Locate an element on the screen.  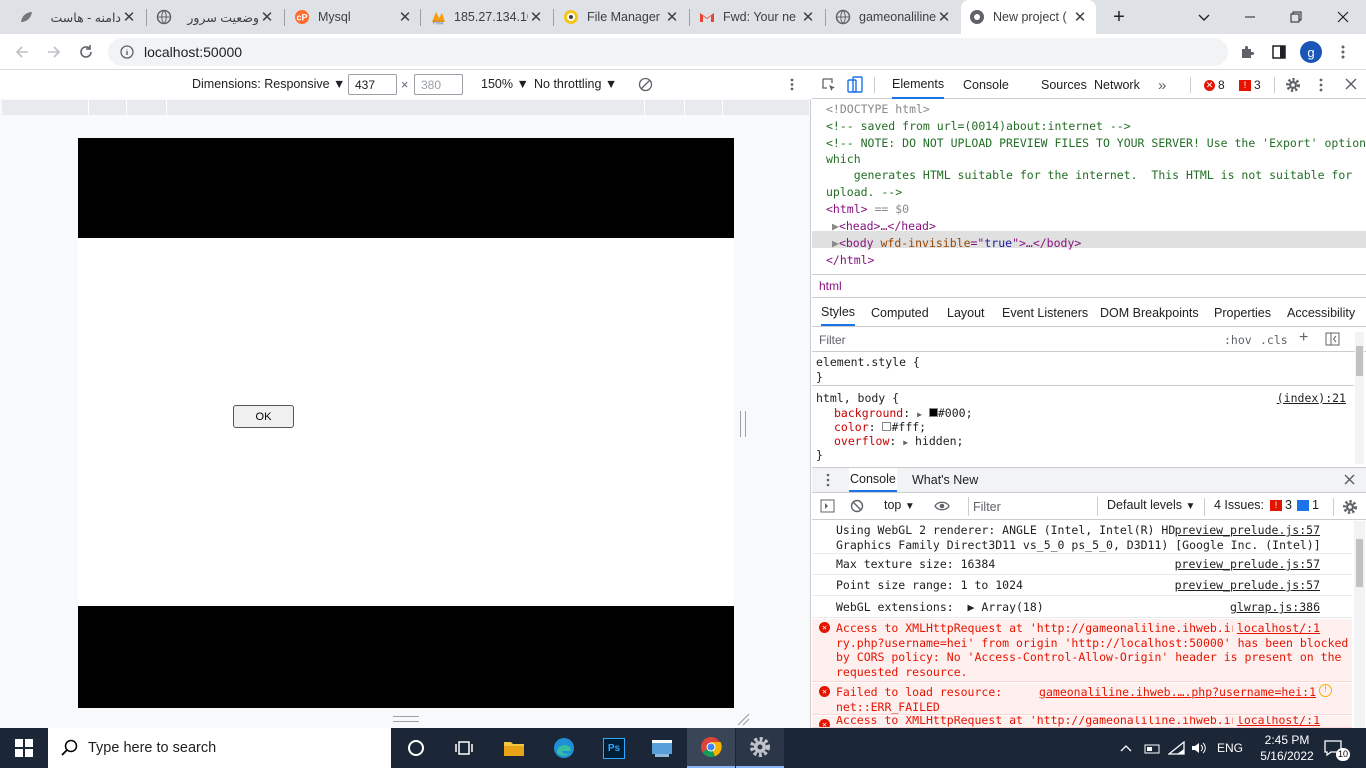
tab-computed: Computed is located at coordinates (900, 312).